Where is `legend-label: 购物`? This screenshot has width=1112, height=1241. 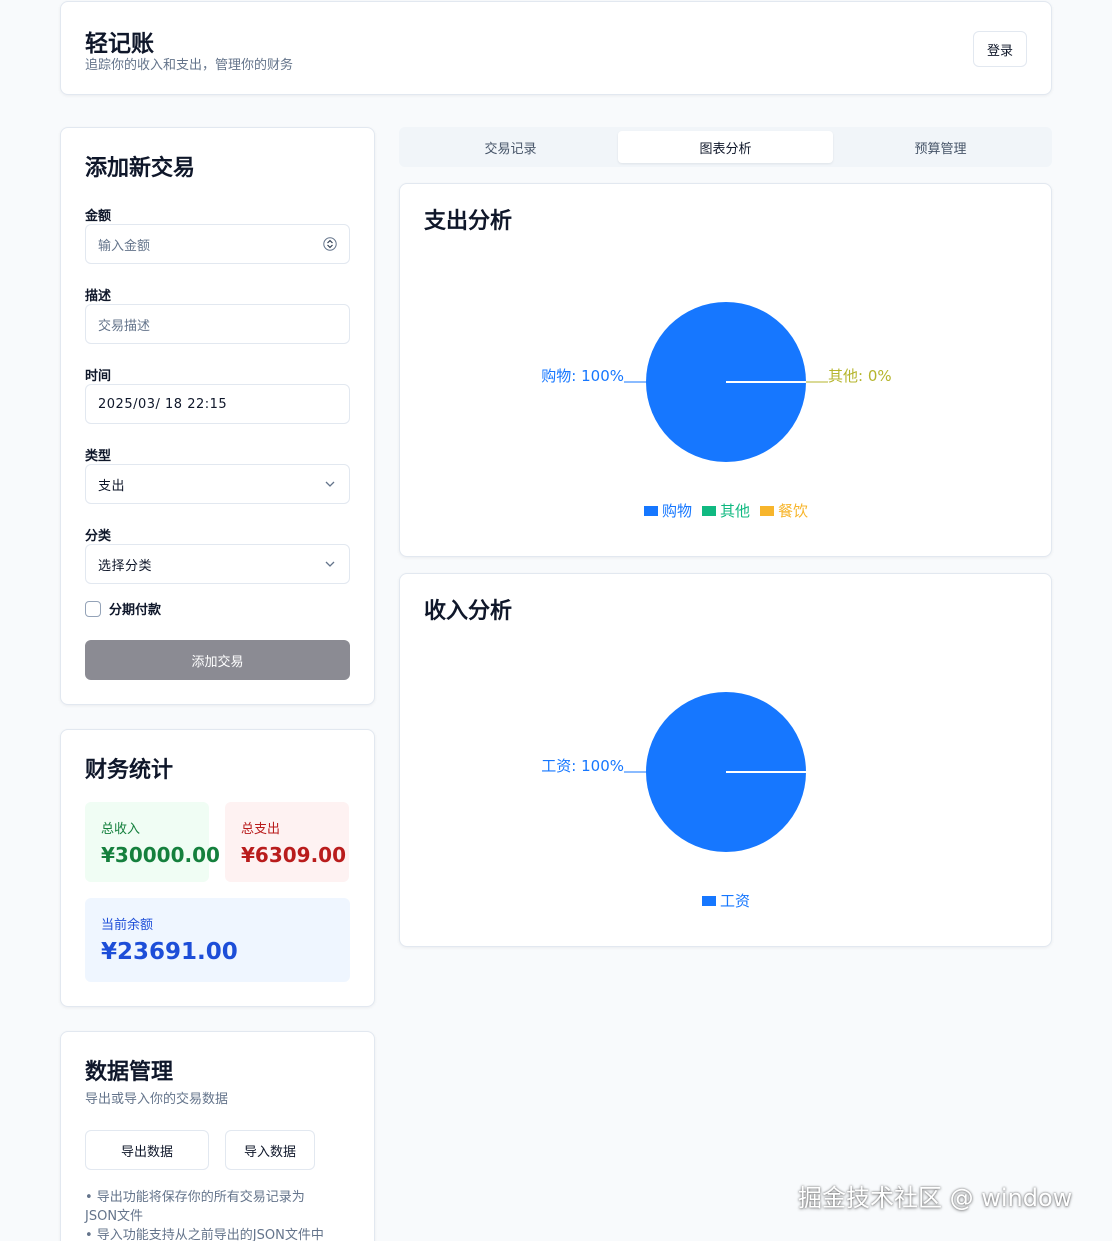 legend-label: 购物 is located at coordinates (677, 511).